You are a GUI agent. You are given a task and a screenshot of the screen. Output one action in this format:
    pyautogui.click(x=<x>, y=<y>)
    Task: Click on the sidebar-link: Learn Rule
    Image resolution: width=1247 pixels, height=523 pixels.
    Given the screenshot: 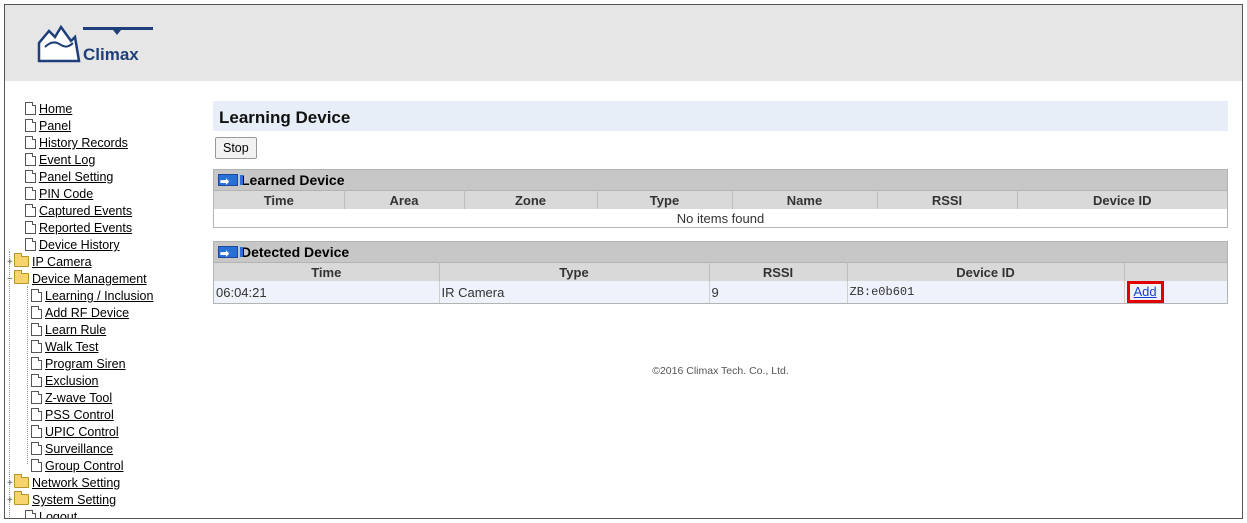 What is the action you would take?
    pyautogui.click(x=75, y=330)
    